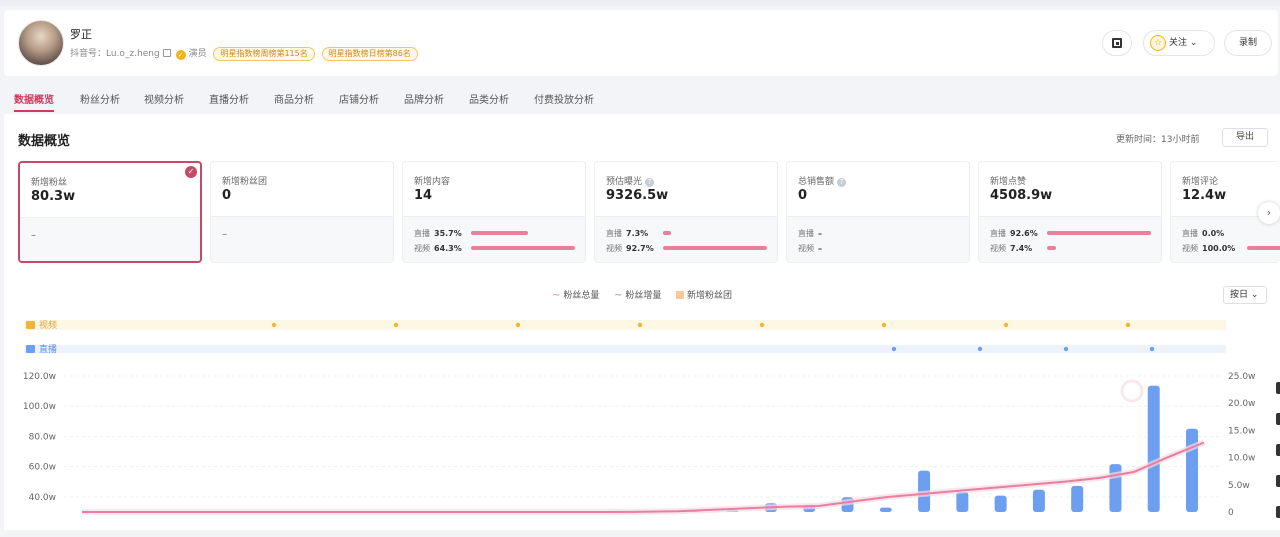  I want to click on top-strip, so click(640, 3).